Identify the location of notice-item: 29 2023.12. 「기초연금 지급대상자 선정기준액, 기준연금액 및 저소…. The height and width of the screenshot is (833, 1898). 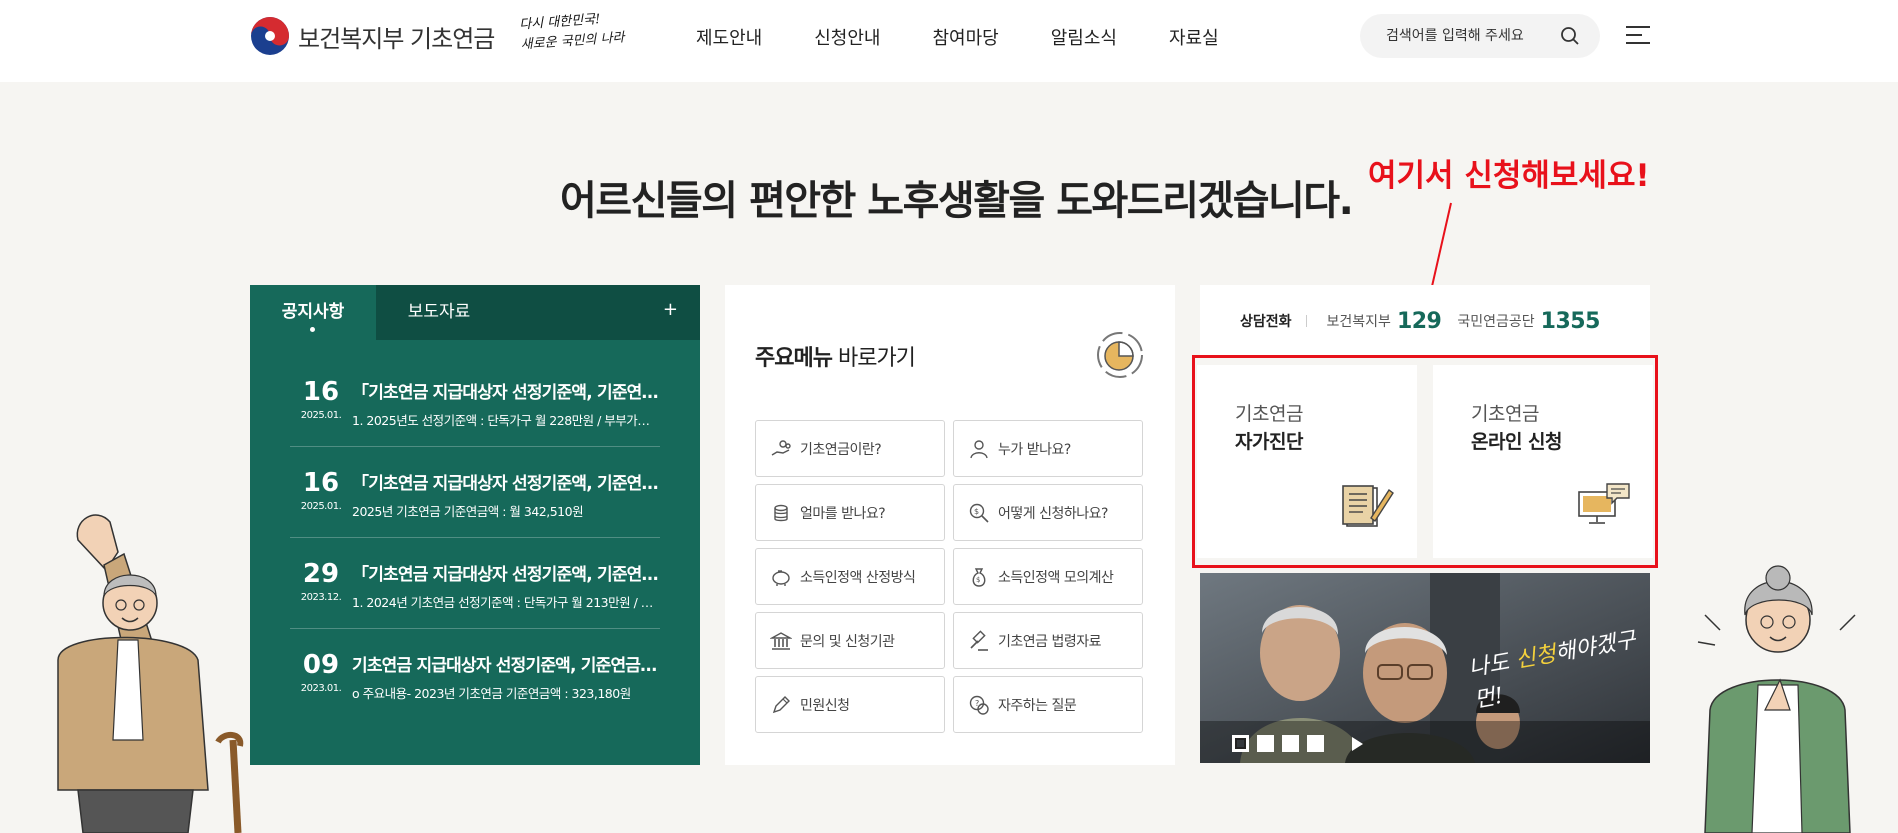
(475, 583).